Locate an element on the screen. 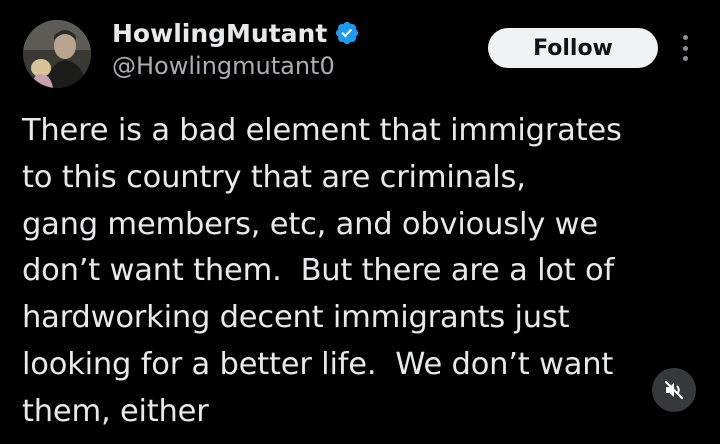  verified-badge-icon is located at coordinates (347, 33).